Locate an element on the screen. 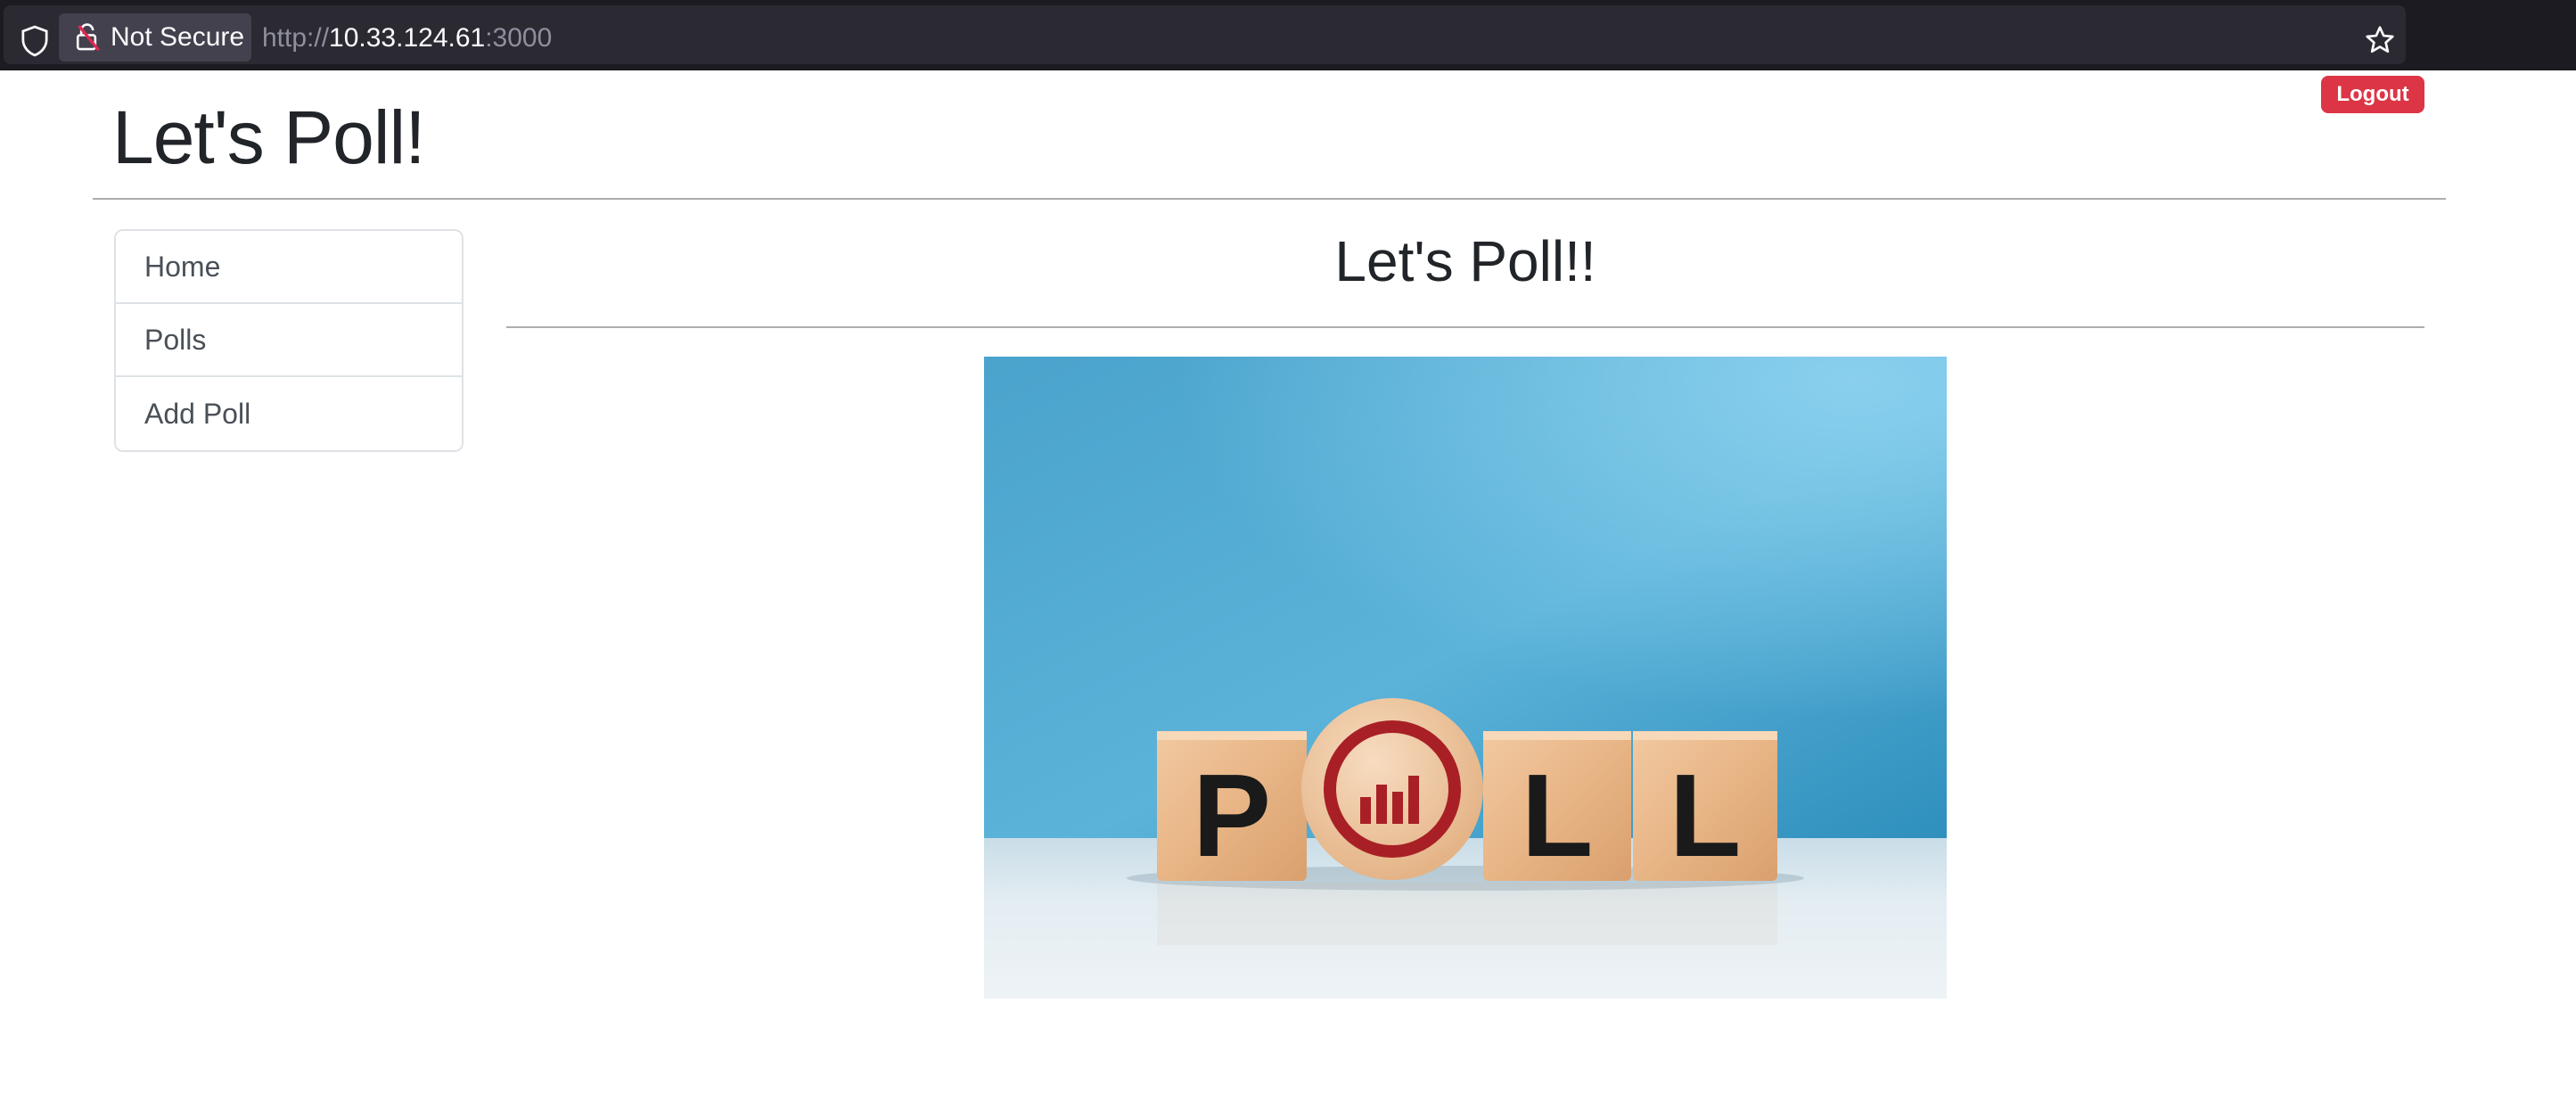 Image resolution: width=2576 pixels, height=1102 pixels. shield-icon is located at coordinates (35, 41).